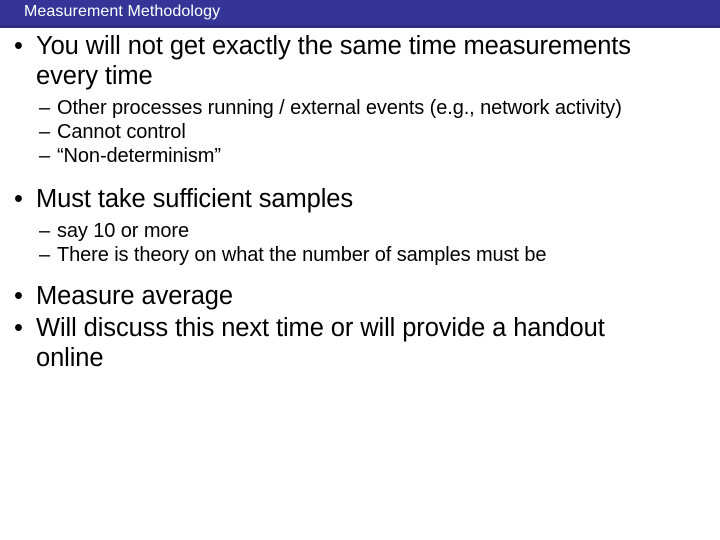  What do you see at coordinates (134, 296) in the screenshot?
I see `bullet-text: Measure average` at bounding box center [134, 296].